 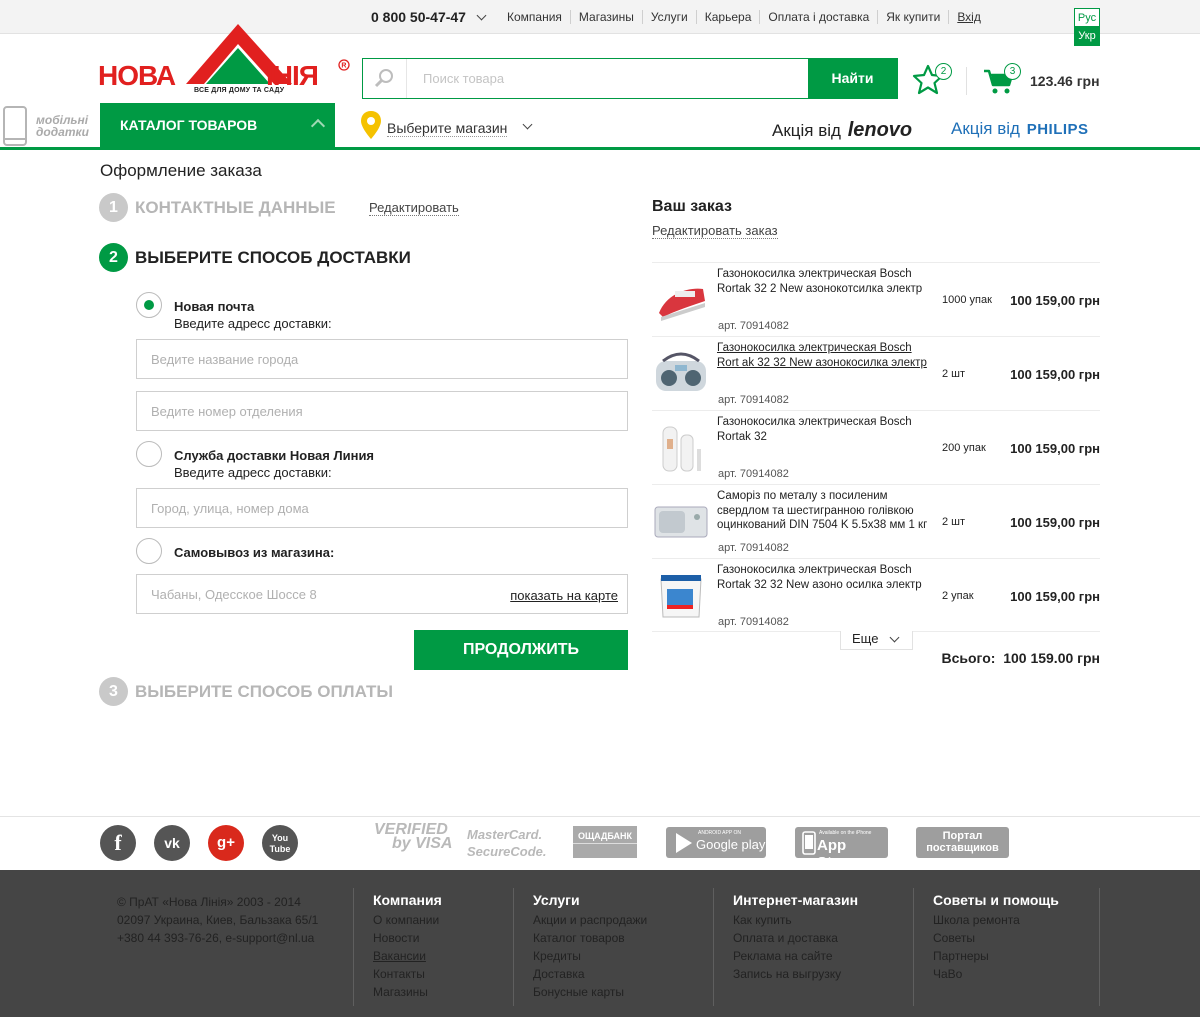 What do you see at coordinates (842, 130) in the screenshot?
I see `promo-lenovo: Акція від lenovo` at bounding box center [842, 130].